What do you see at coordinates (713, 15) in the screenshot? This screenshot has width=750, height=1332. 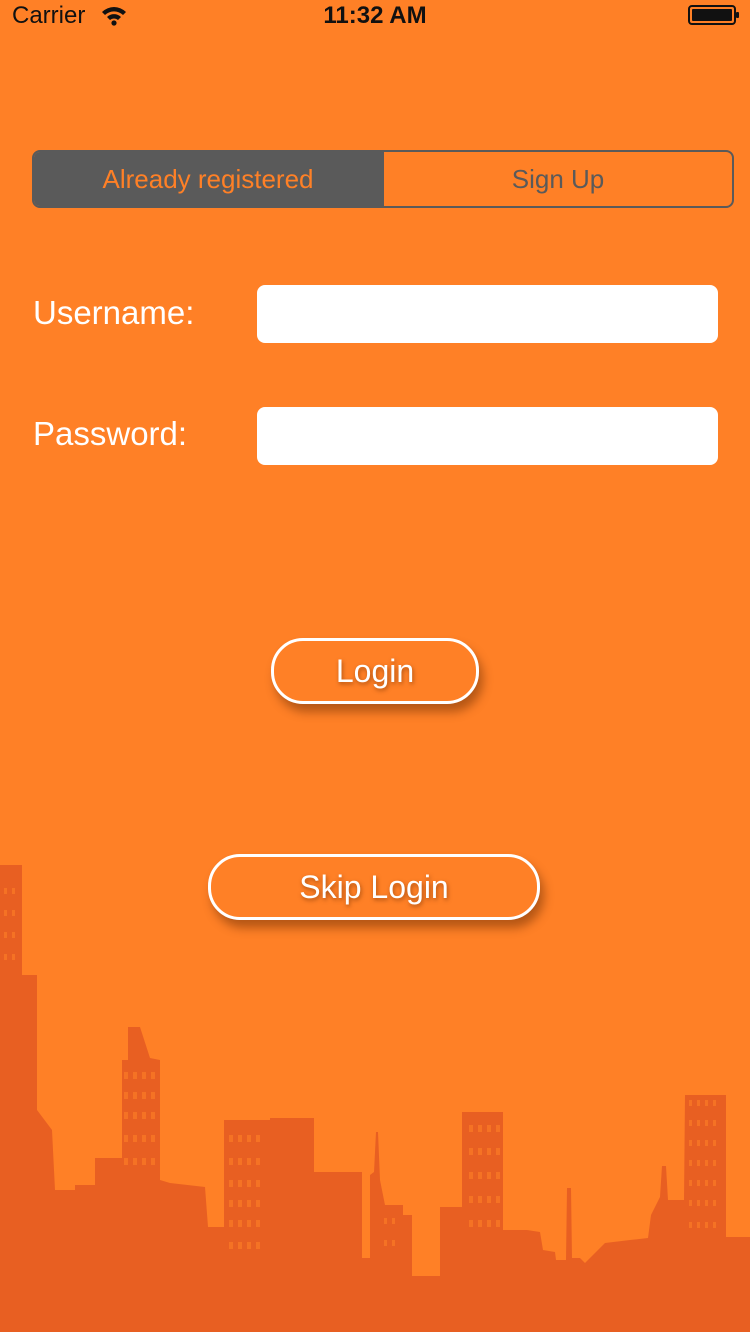 I see `battery-icon` at bounding box center [713, 15].